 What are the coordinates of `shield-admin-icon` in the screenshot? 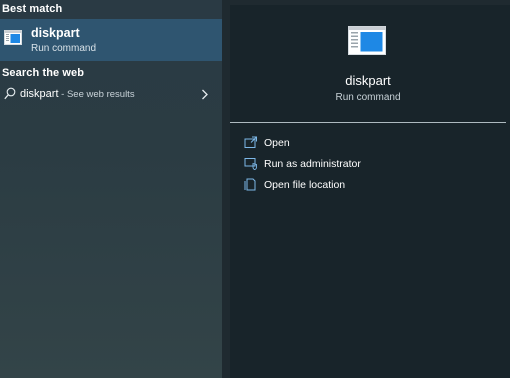 It's located at (250, 164).